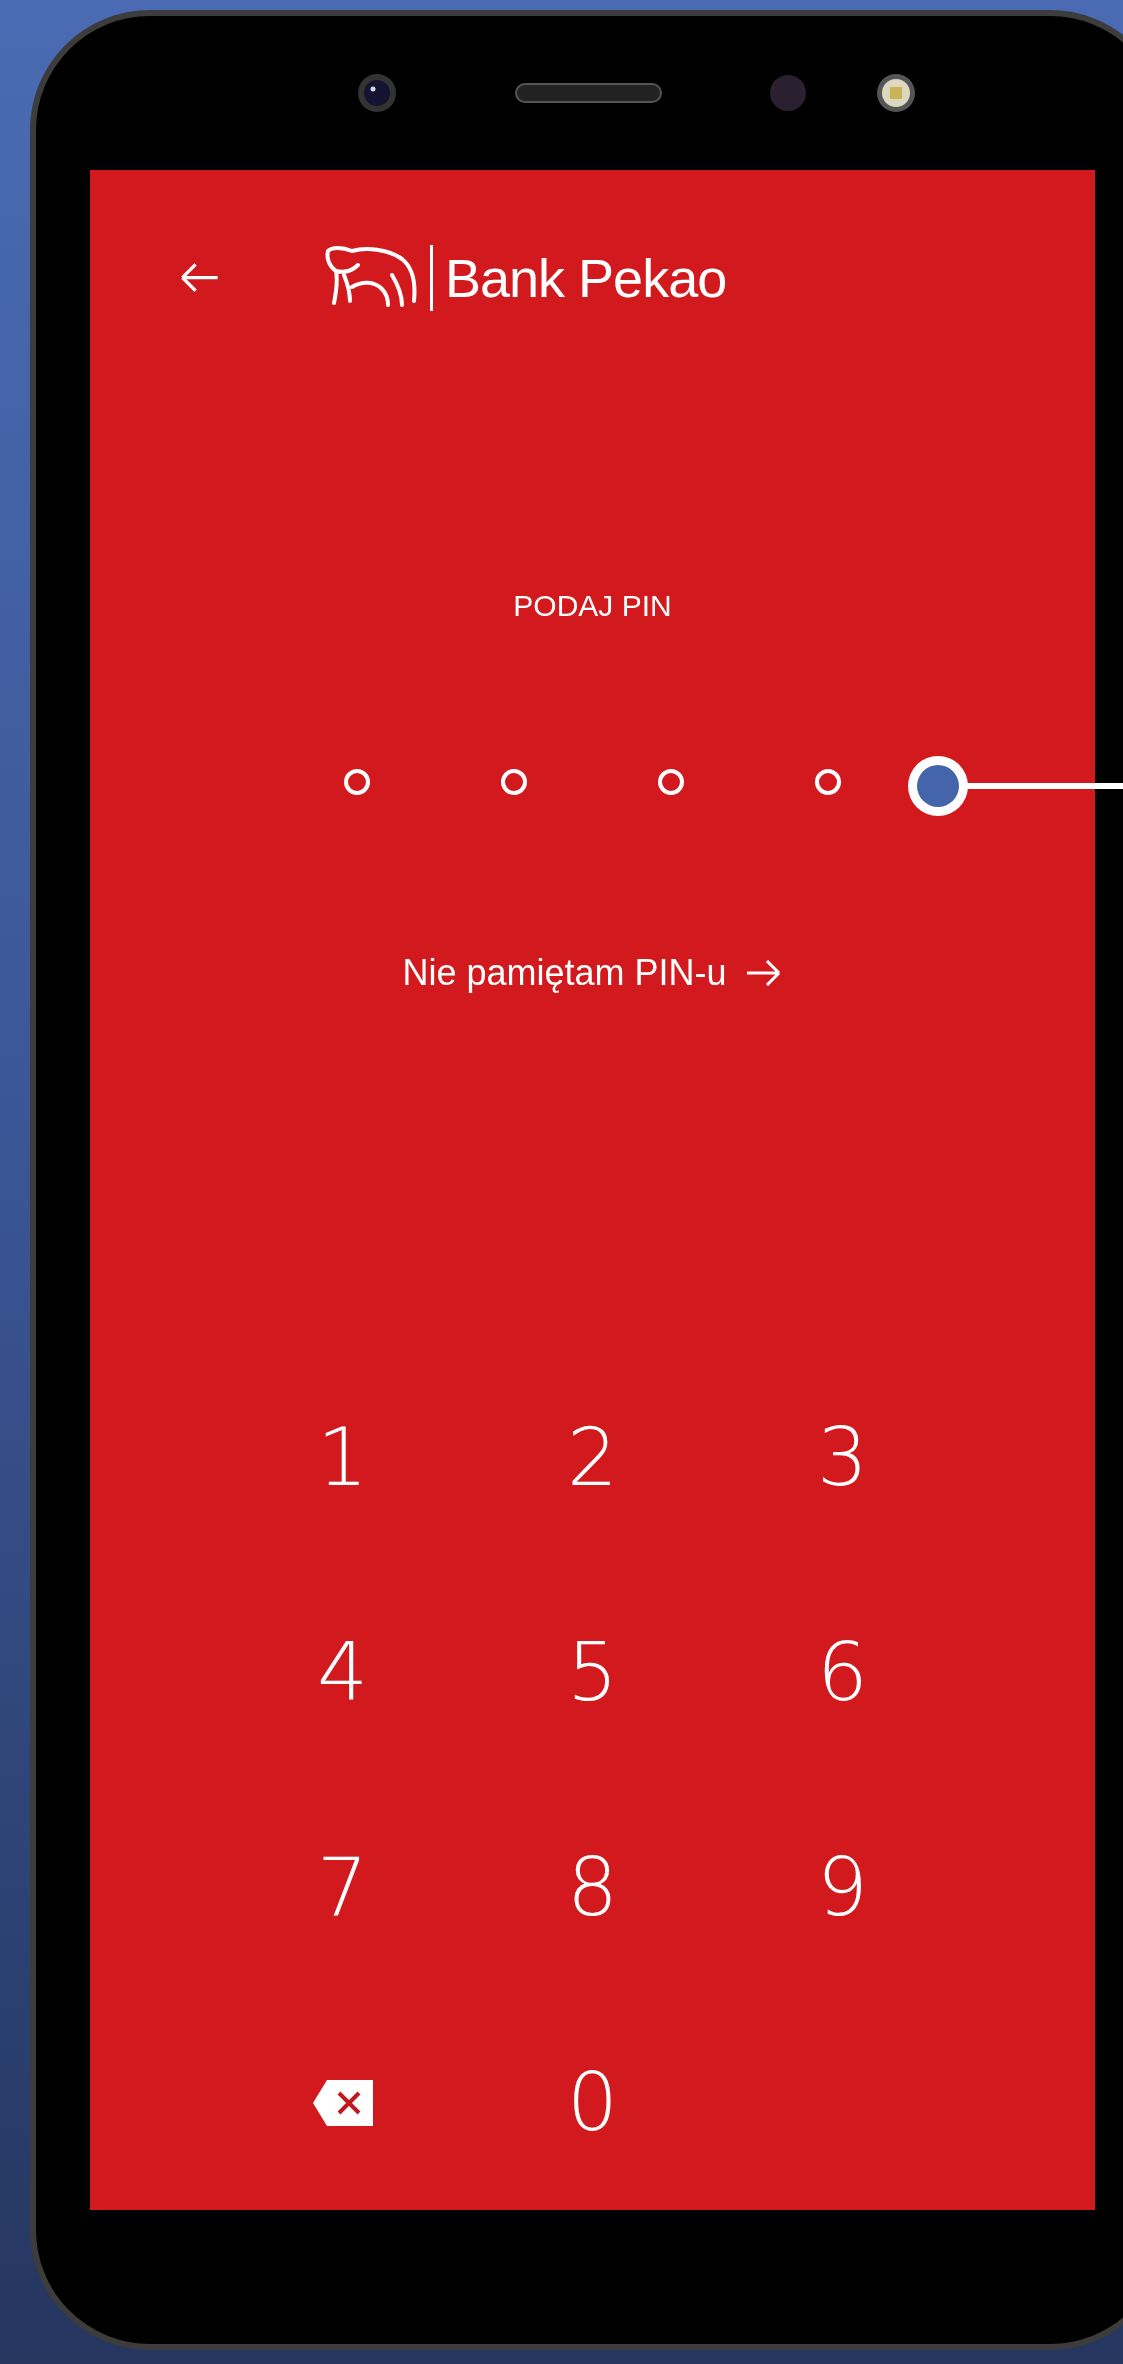 The image size is (1123, 2364). What do you see at coordinates (342, 1887) in the screenshot?
I see `keypad-key: 7` at bounding box center [342, 1887].